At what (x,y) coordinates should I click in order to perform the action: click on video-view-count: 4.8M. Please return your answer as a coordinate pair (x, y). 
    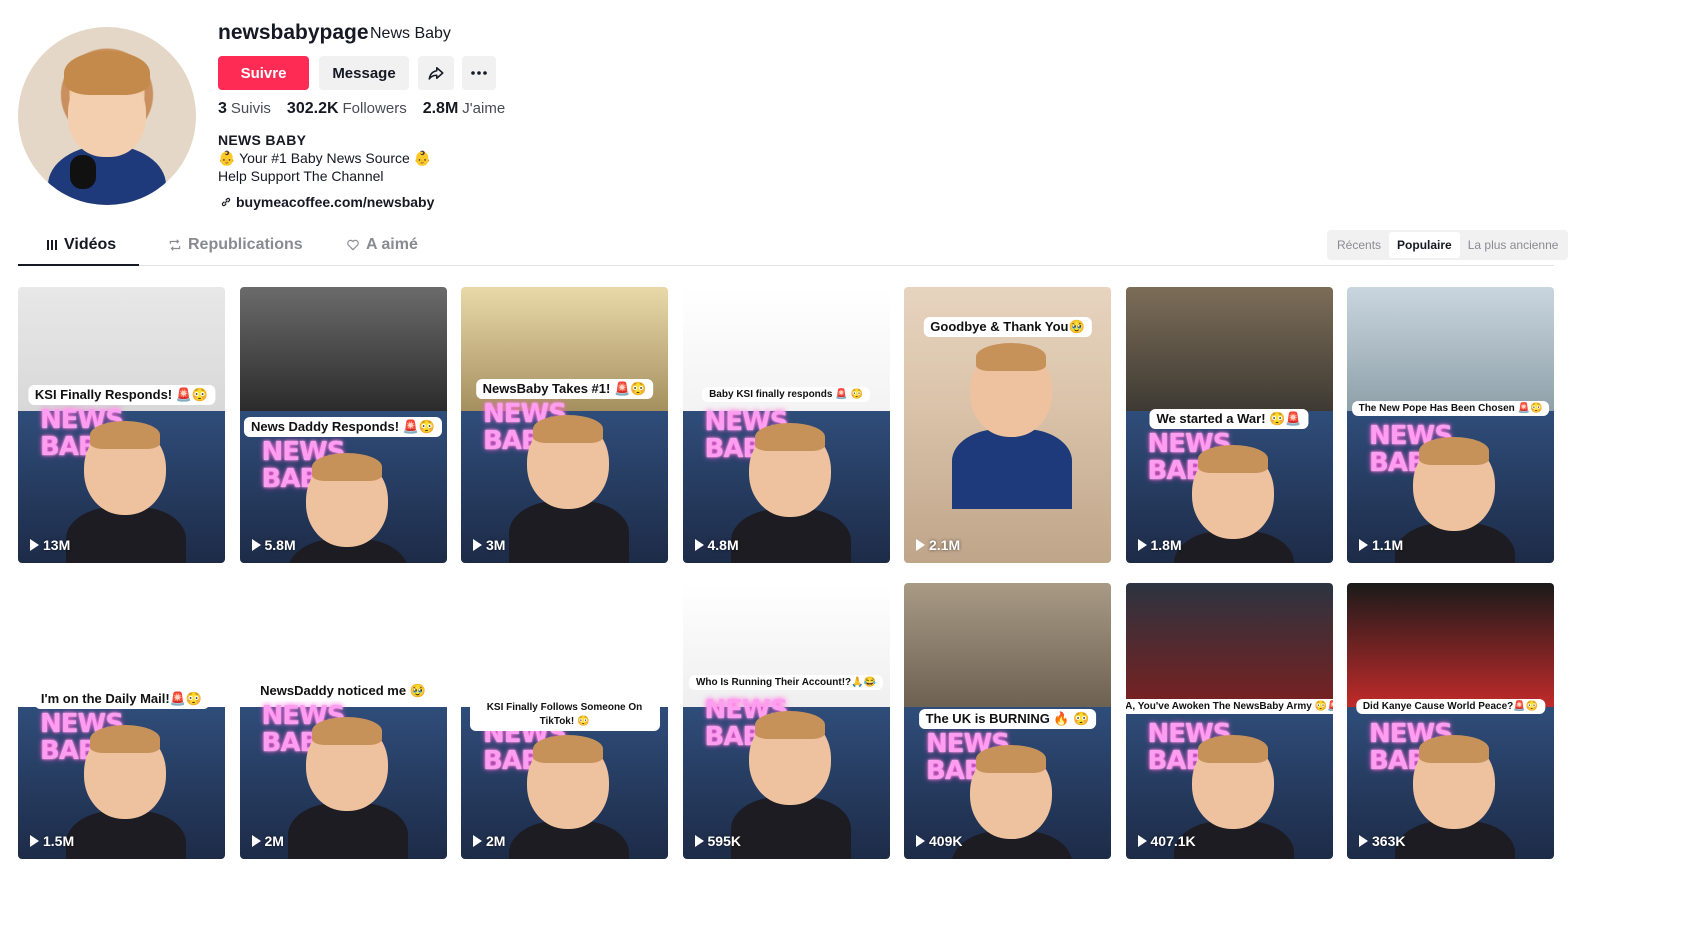
    Looking at the image, I should click on (716, 545).